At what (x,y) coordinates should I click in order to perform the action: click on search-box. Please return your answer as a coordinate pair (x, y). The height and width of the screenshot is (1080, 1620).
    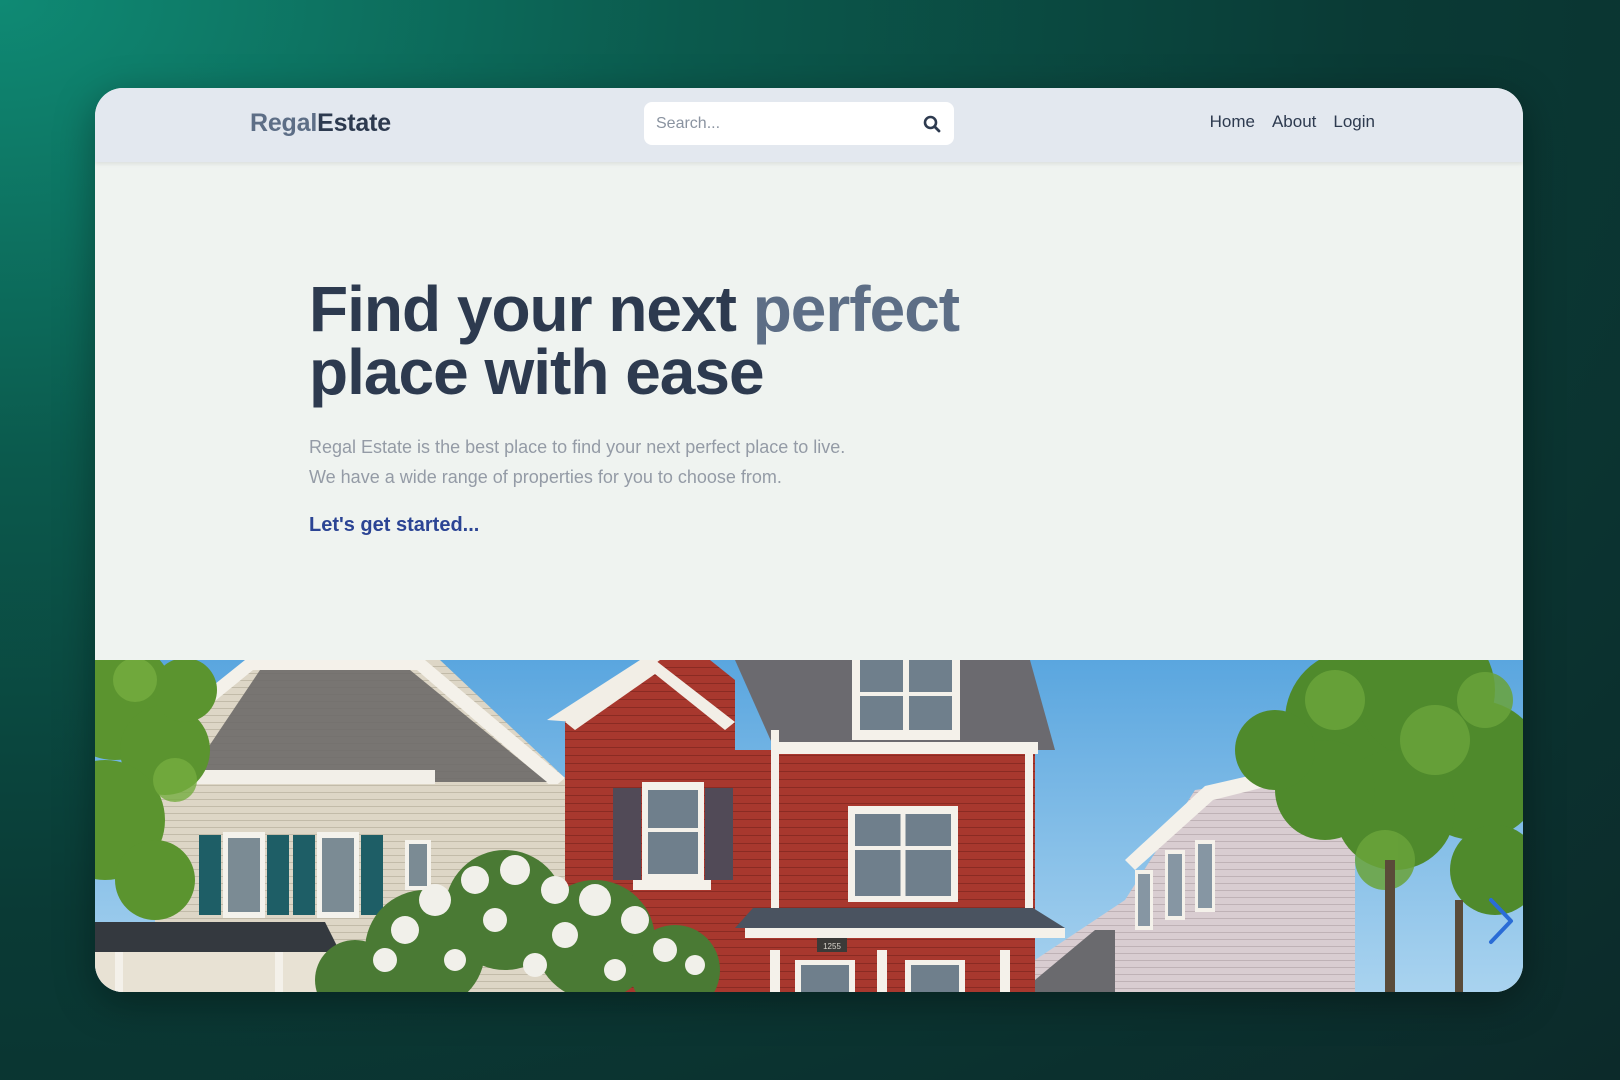
    Looking at the image, I should click on (799, 123).